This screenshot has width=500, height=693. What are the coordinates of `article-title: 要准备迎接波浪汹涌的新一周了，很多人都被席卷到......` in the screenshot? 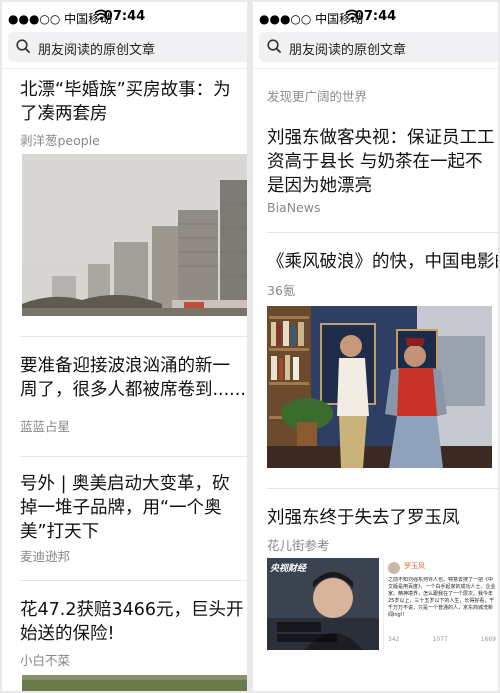 It's located at (133, 378).